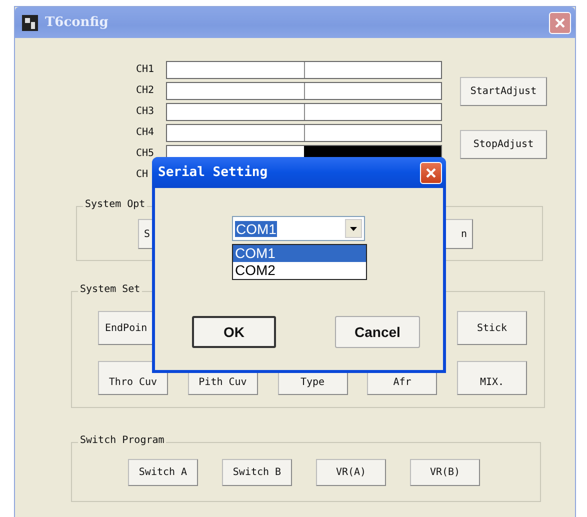  Describe the element at coordinates (503, 91) in the screenshot. I see `adjust-button: StartAdjust` at that location.